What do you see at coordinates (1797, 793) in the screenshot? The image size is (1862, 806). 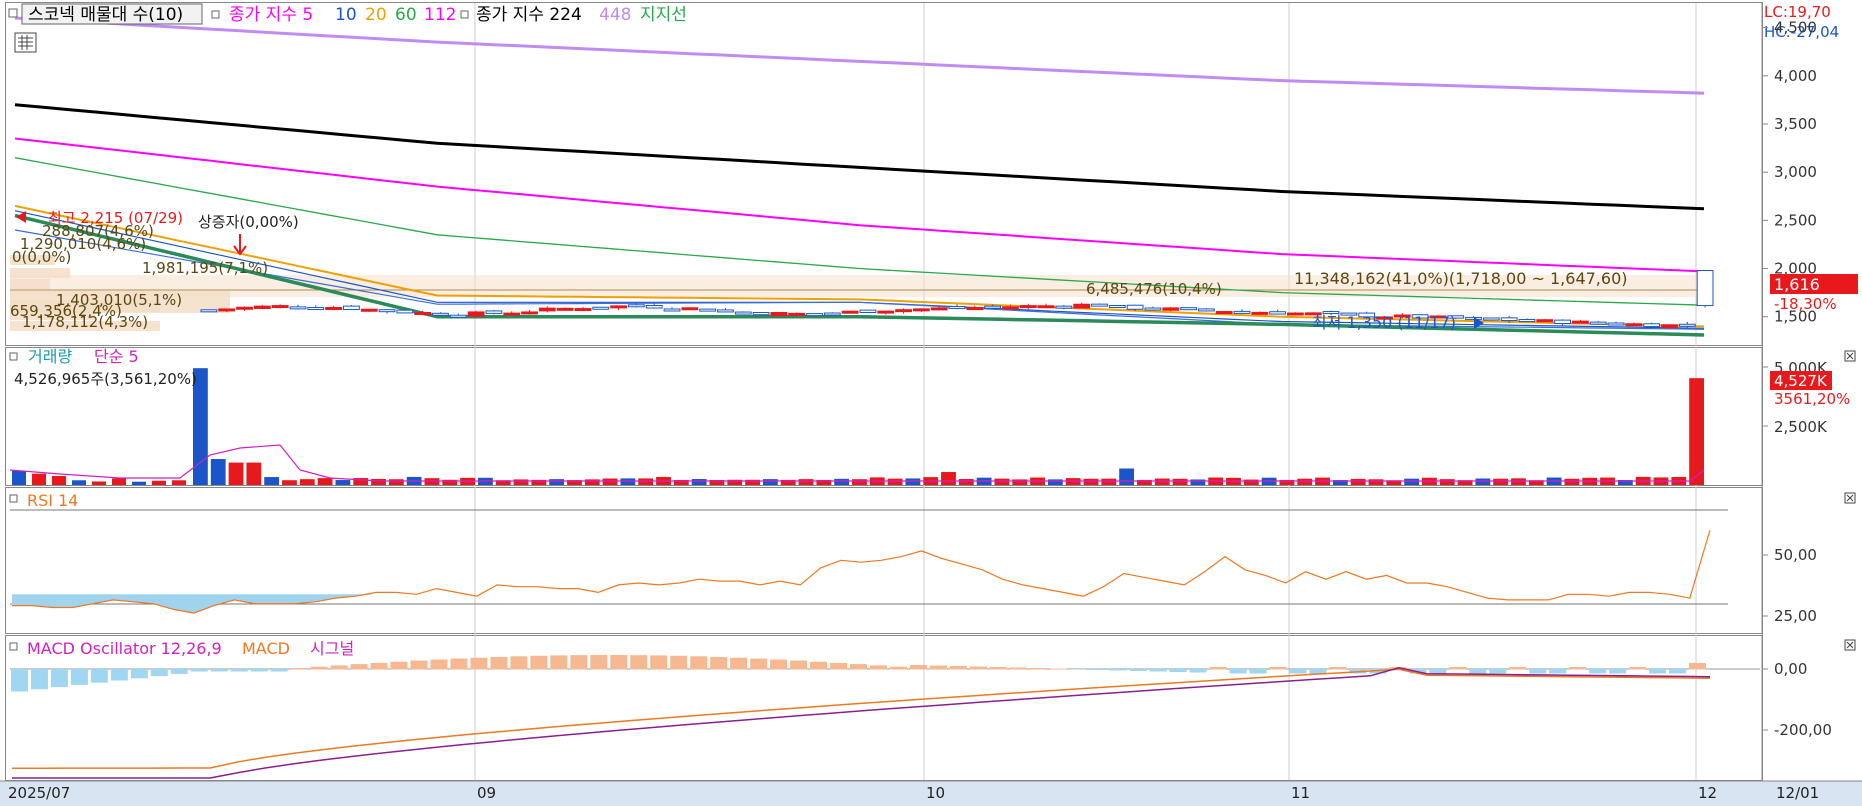 I see `x-axis-right-label: 12/01` at bounding box center [1797, 793].